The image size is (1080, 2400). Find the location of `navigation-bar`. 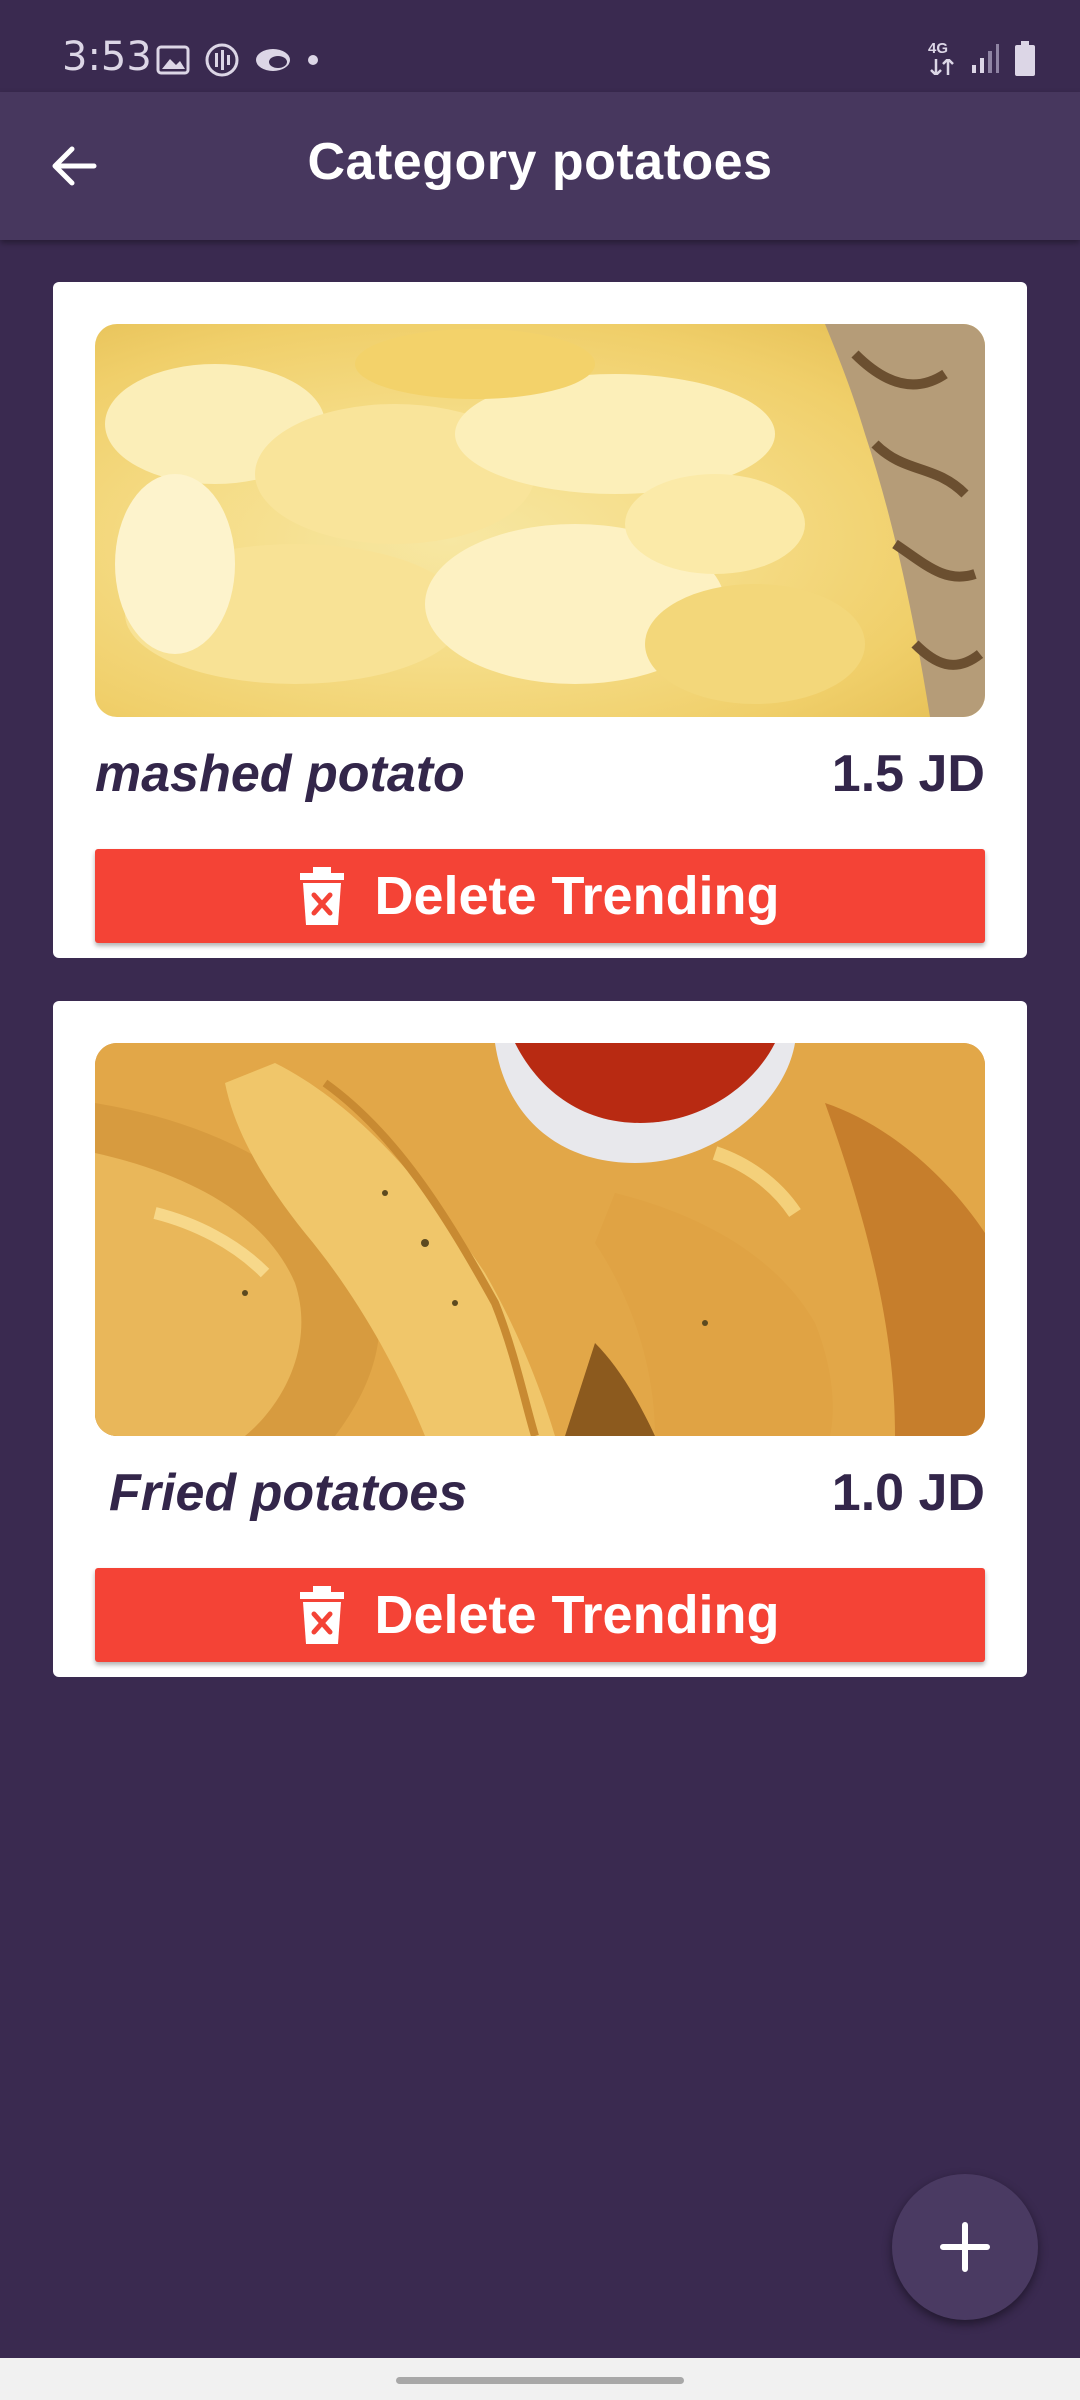

navigation-bar is located at coordinates (540, 2379).